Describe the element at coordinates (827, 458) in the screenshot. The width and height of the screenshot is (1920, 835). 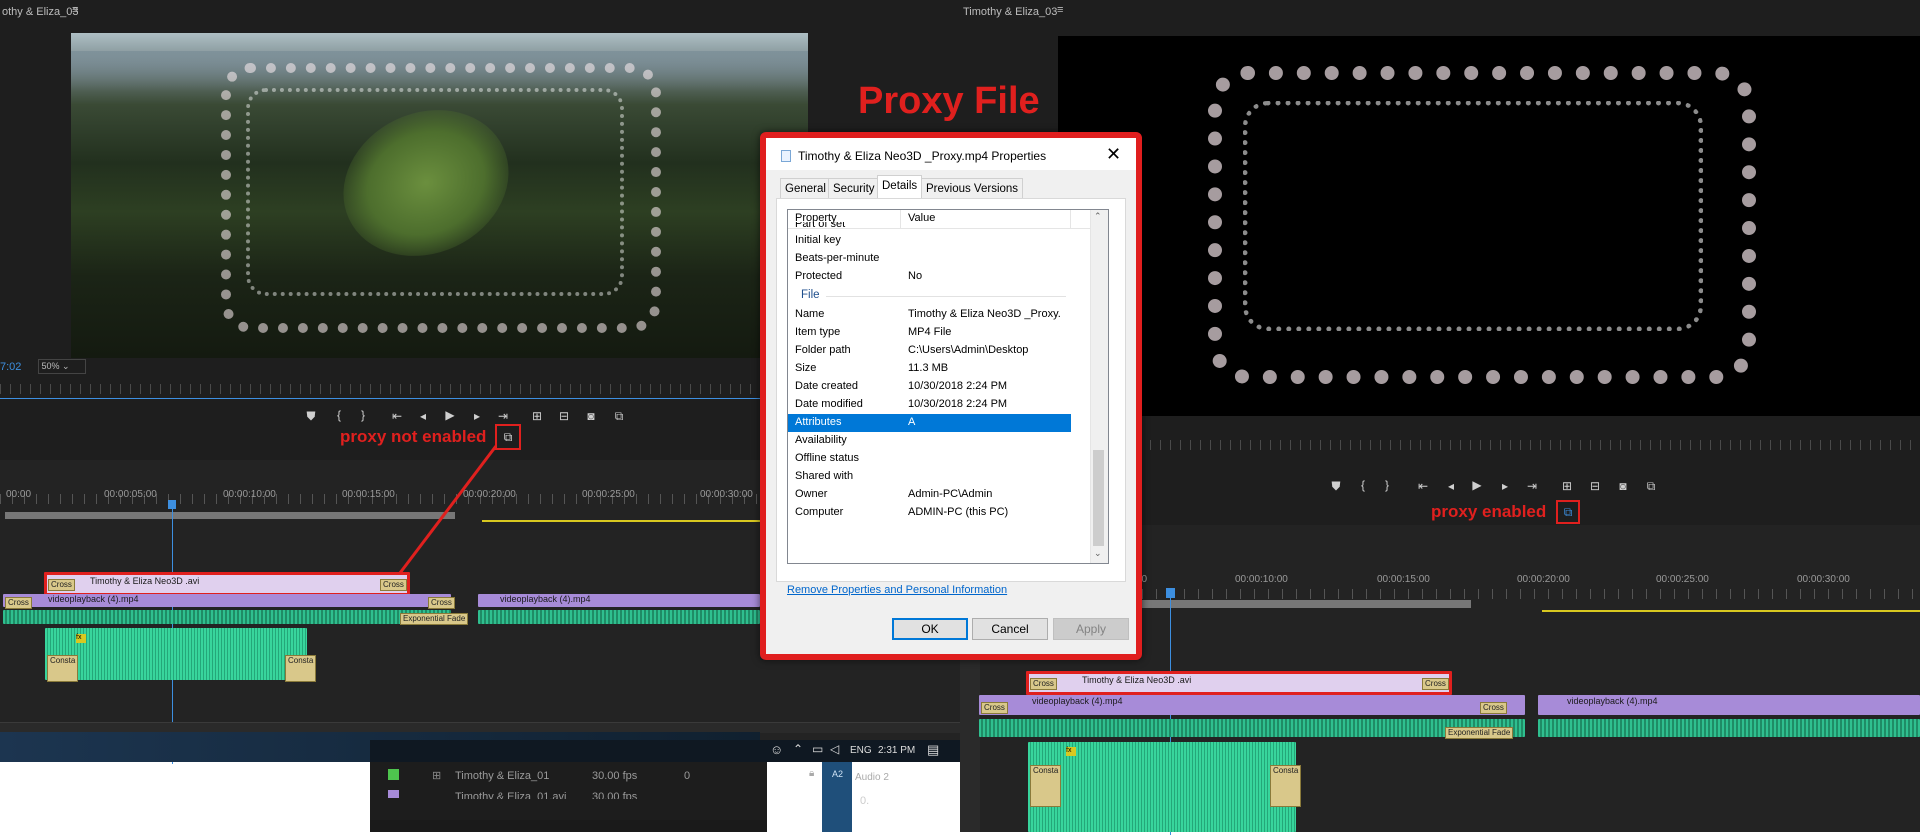
I see `property-key: Offline status` at that location.